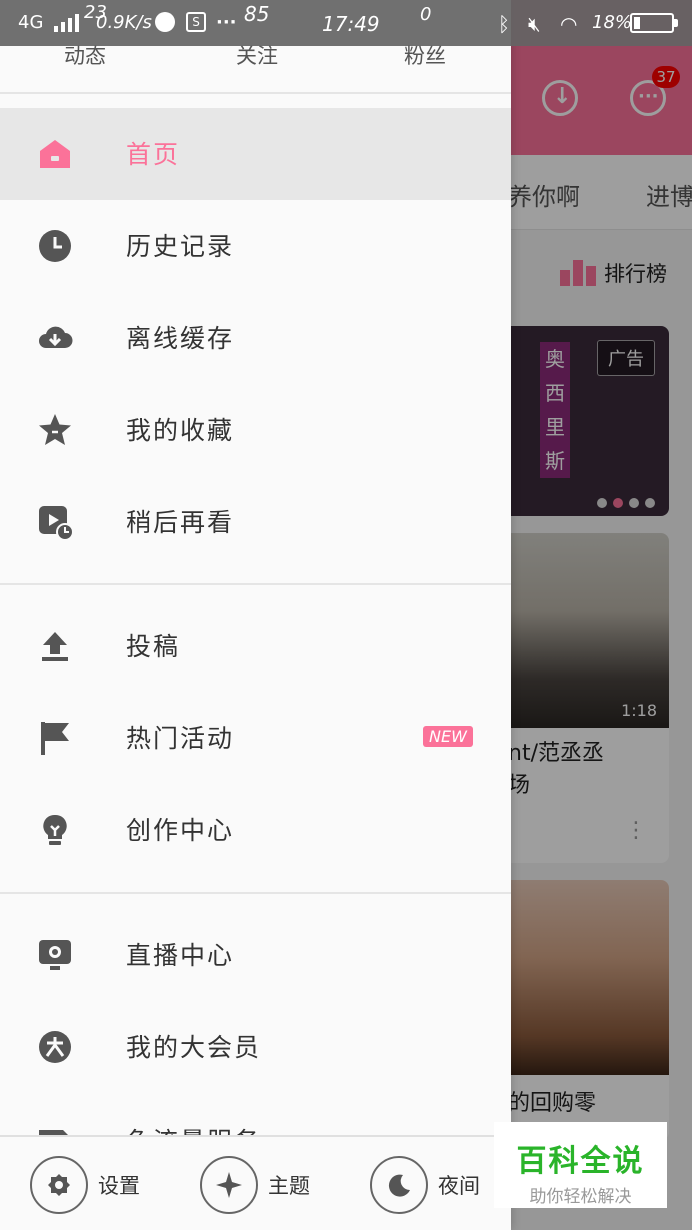  What do you see at coordinates (612, 22) in the screenshot?
I see `battery-percent: 18%` at bounding box center [612, 22].